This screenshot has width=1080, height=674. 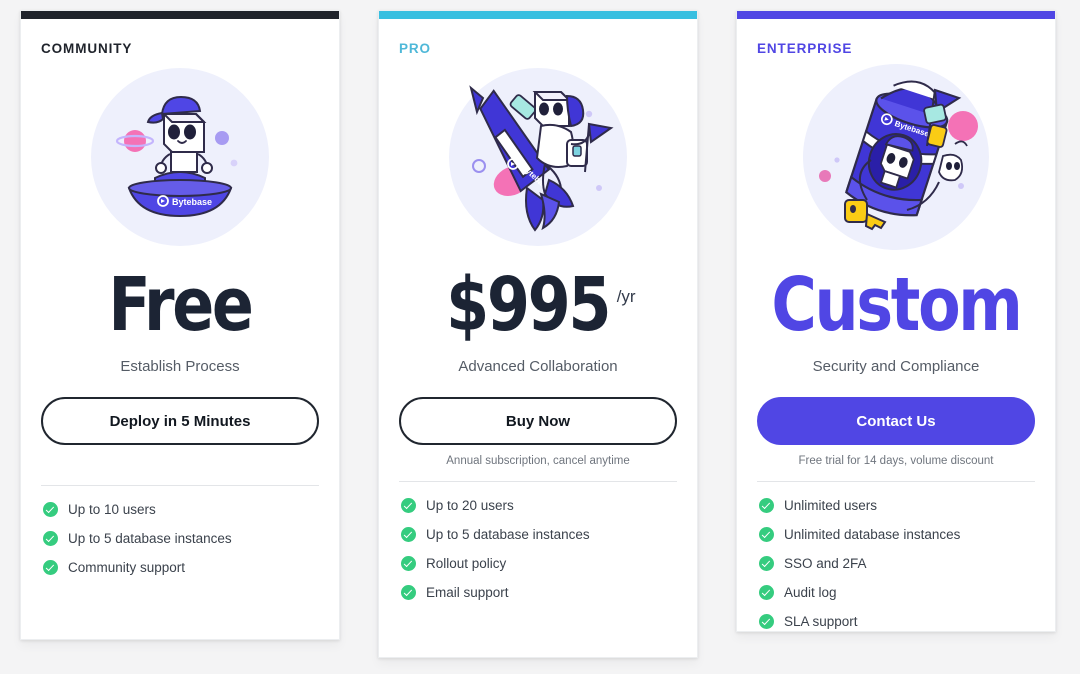 I want to click on feature-label: Audit log, so click(x=810, y=592).